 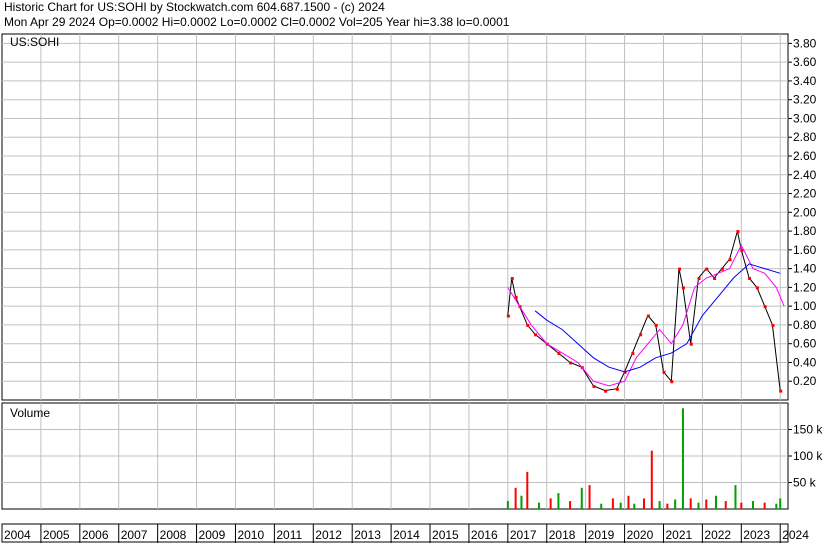 What do you see at coordinates (805, 344) in the screenshot?
I see `price-y-tick-label: 0.60` at bounding box center [805, 344].